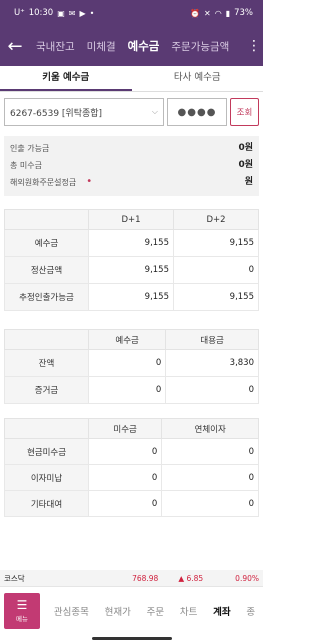 The width and height of the screenshot is (320, 644). I want to click on table-header: D+2, so click(216, 219).